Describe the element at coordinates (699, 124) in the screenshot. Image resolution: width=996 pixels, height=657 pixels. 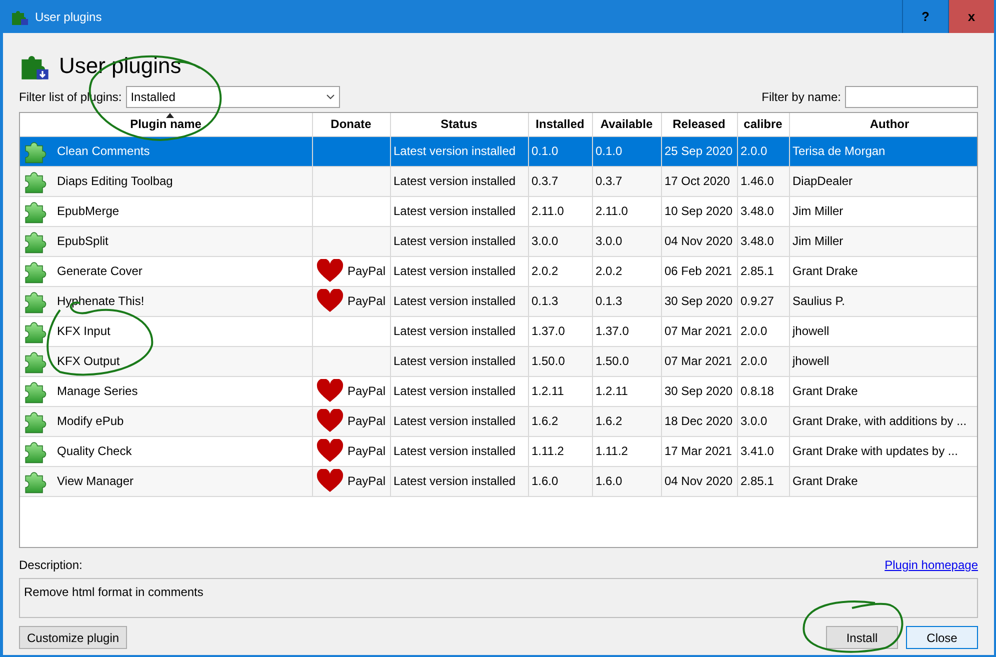
I see `column-header: Released` at that location.